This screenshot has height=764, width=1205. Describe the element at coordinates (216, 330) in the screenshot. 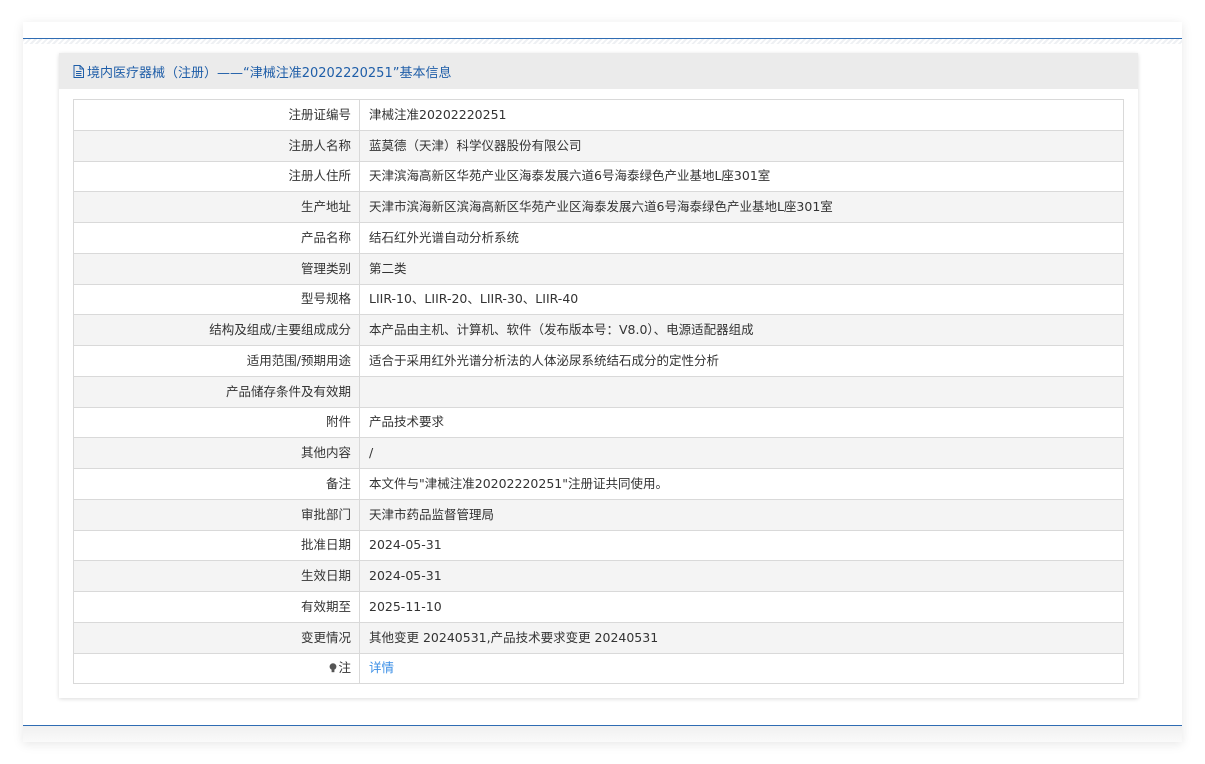

I see `row-label: 结构及组成/主要组成成分` at that location.